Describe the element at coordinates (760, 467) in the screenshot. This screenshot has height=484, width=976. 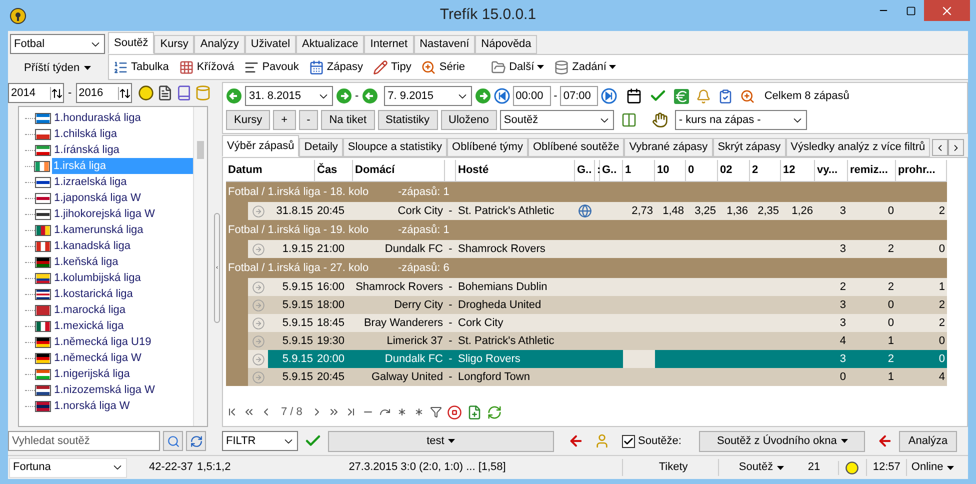
I see `competition-button: Soutěž` at that location.